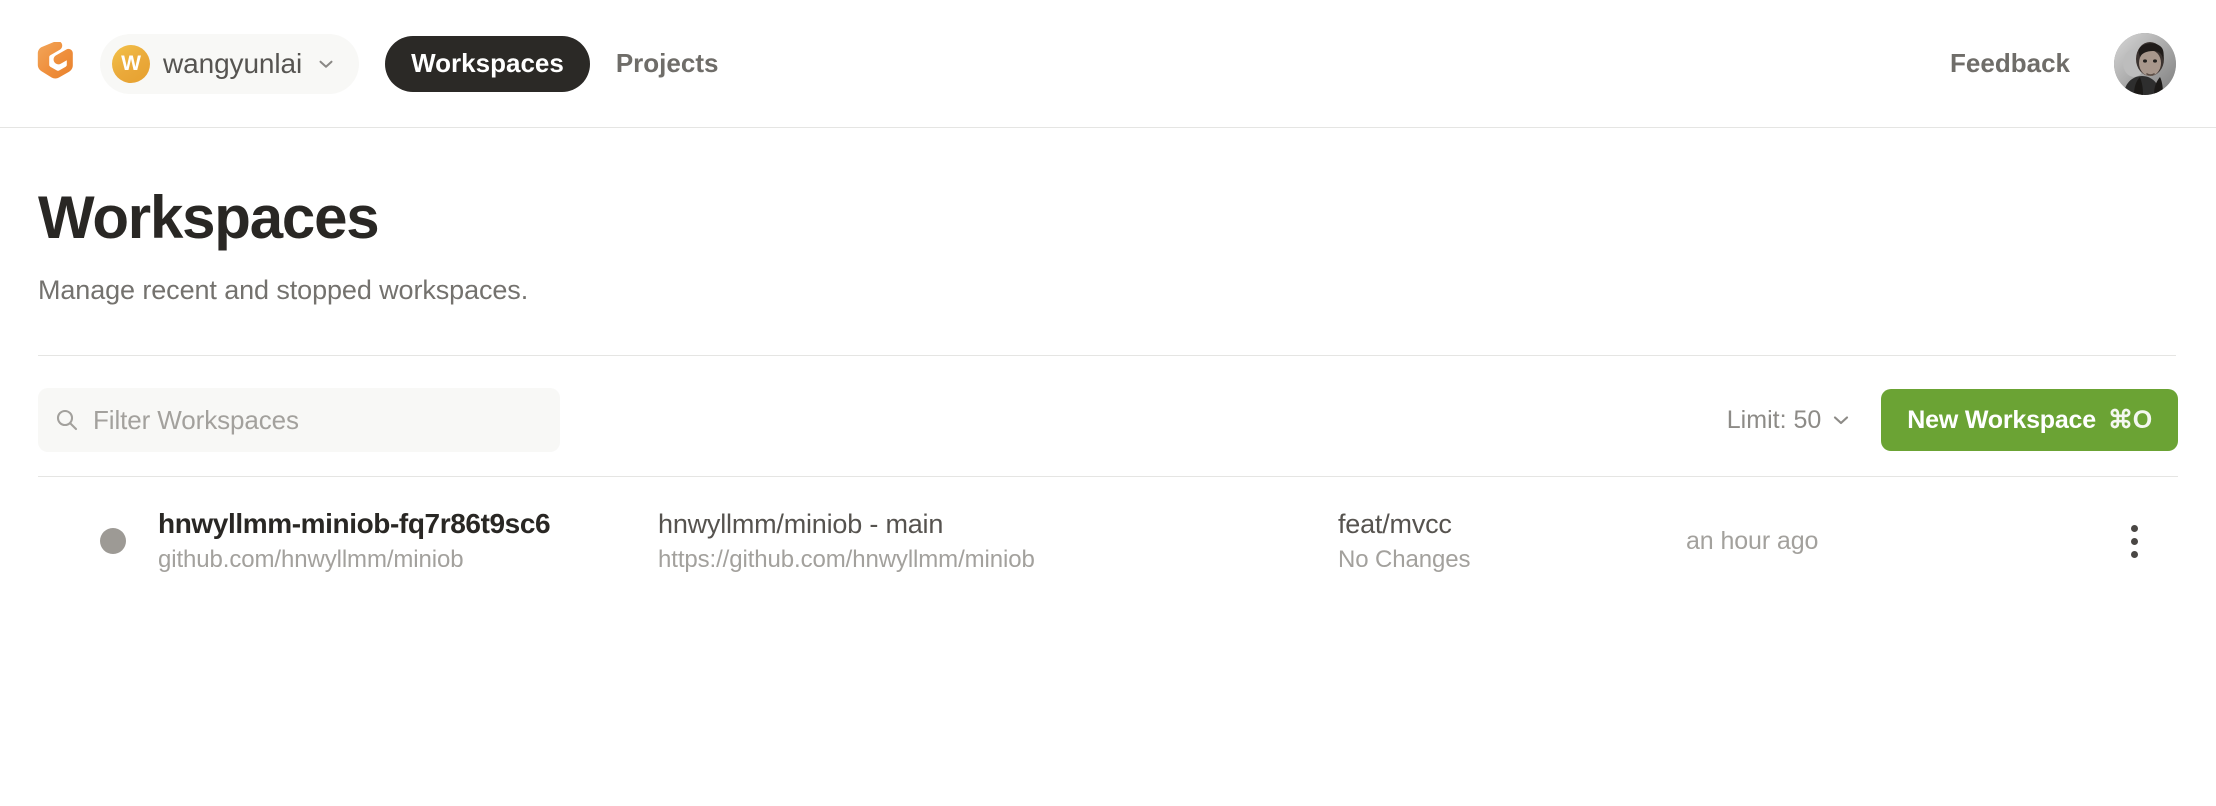 Image resolution: width=2216 pixels, height=806 pixels. I want to click on filter-workspaces-input, so click(318, 420).